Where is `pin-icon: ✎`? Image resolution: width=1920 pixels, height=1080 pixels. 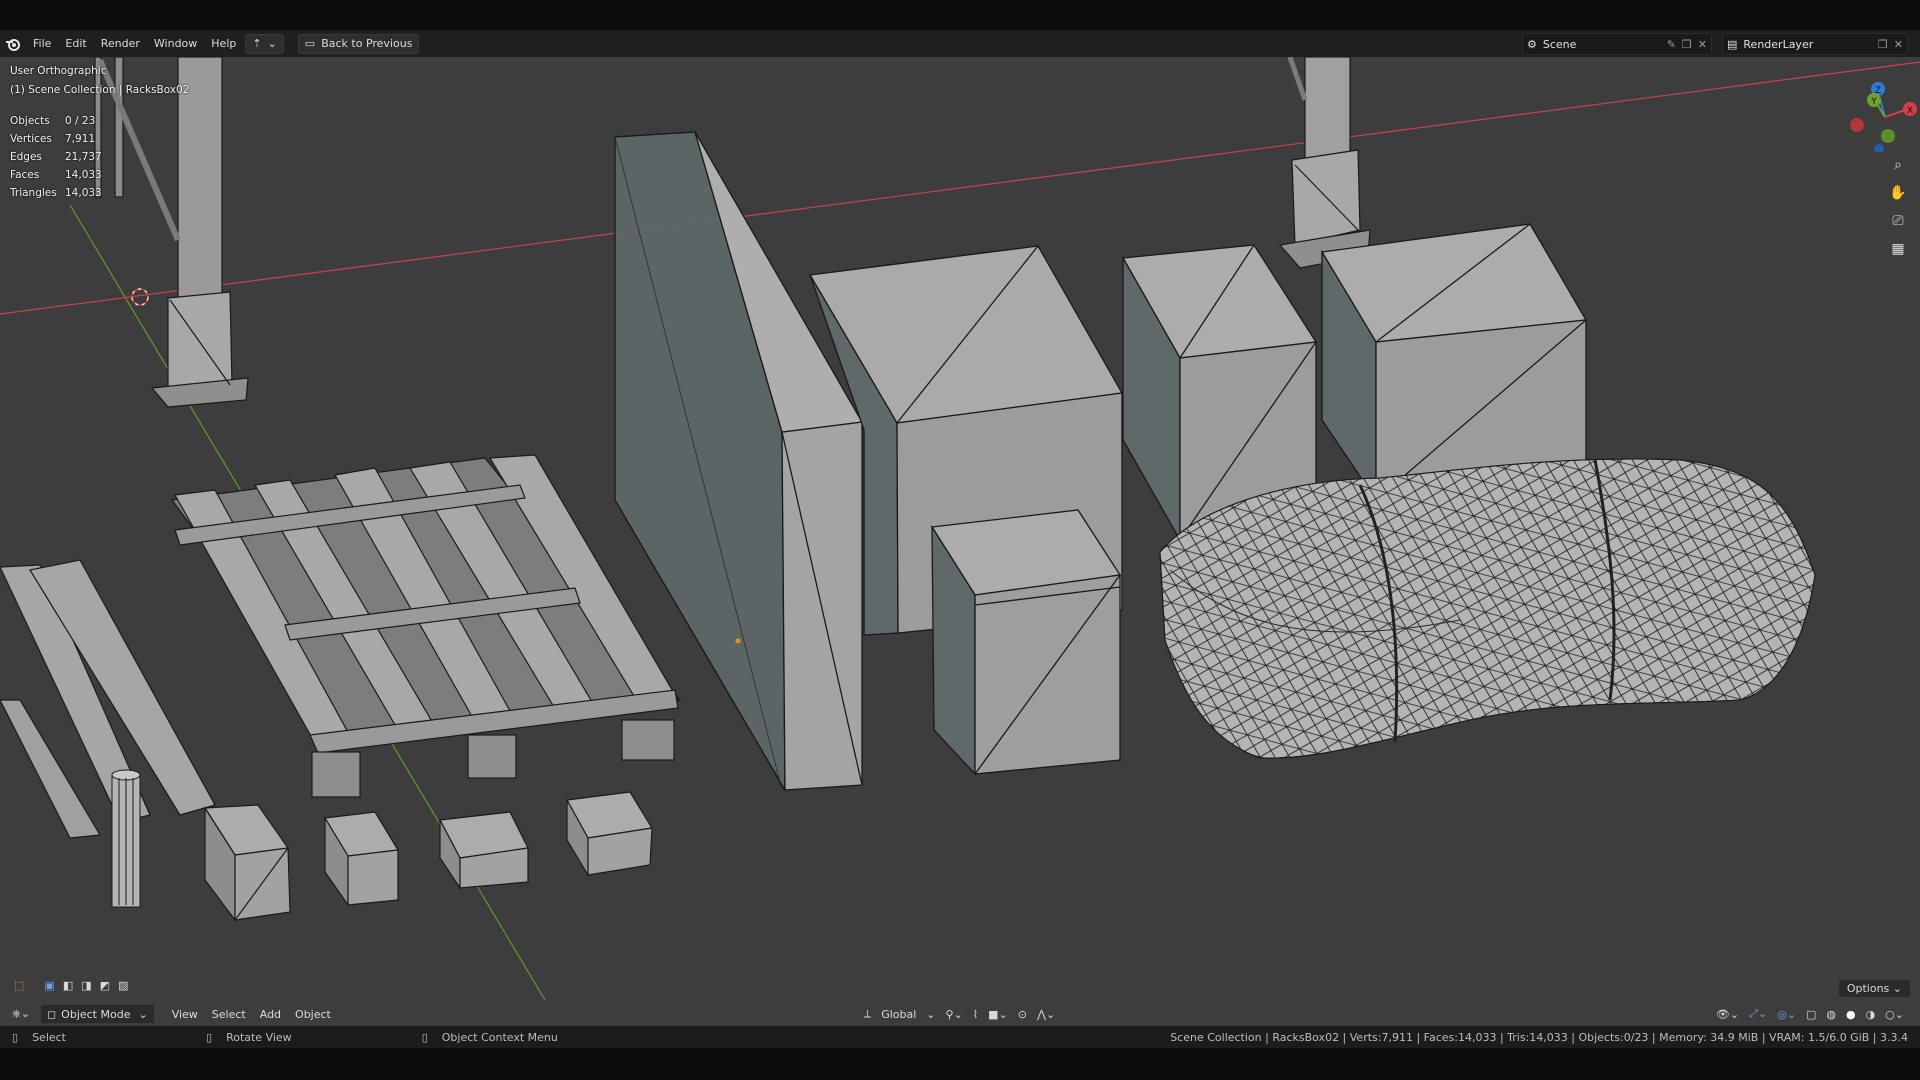 pin-icon: ✎ is located at coordinates (1671, 44).